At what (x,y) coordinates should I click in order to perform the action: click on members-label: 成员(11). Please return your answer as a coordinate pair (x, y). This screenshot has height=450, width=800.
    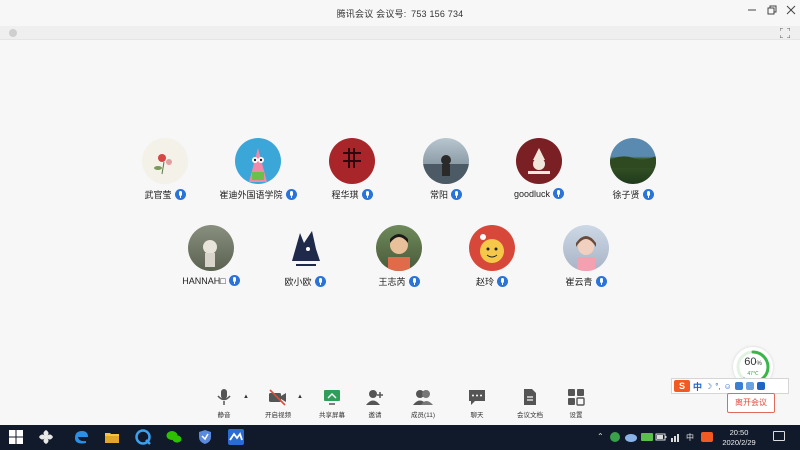
    Looking at the image, I should click on (423, 415).